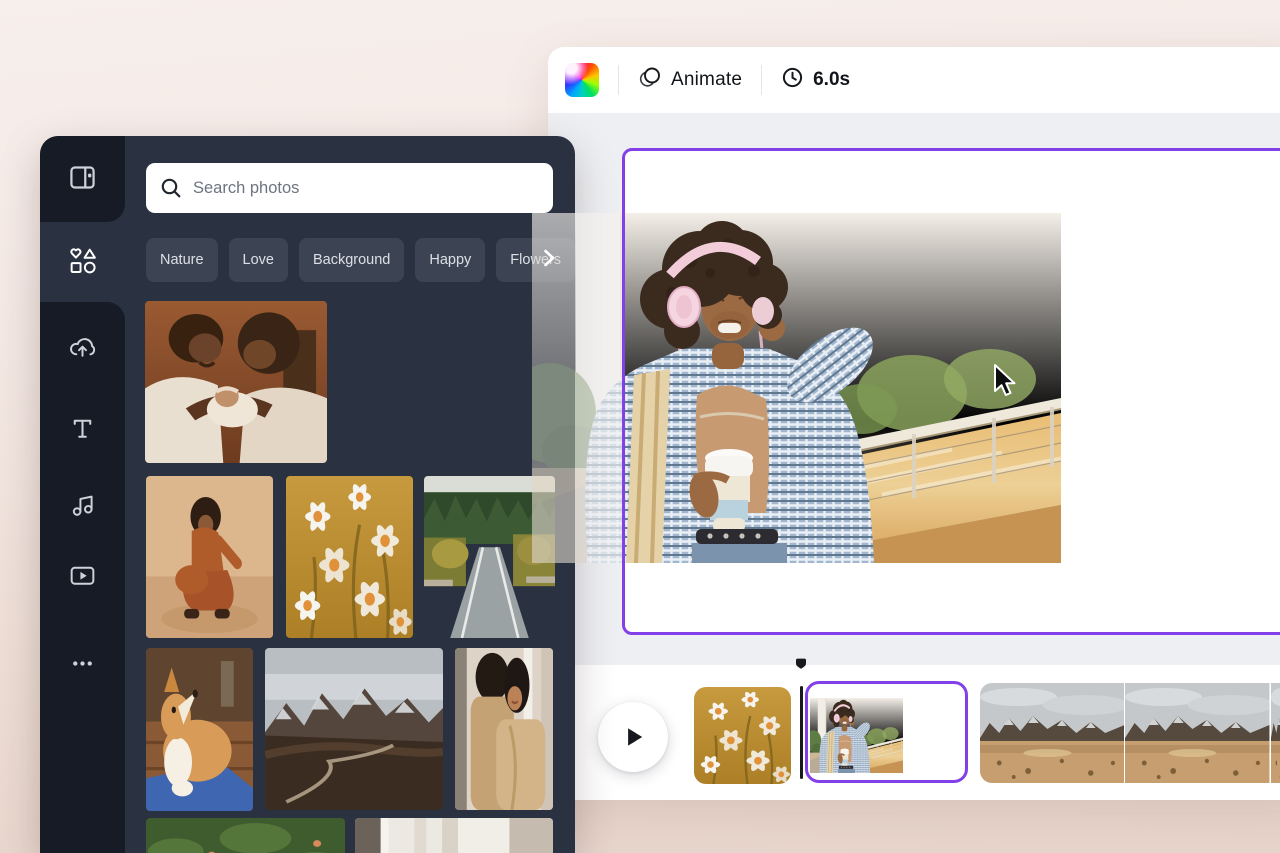 This screenshot has height=853, width=1280. What do you see at coordinates (635, 737) in the screenshot?
I see `play-icon` at bounding box center [635, 737].